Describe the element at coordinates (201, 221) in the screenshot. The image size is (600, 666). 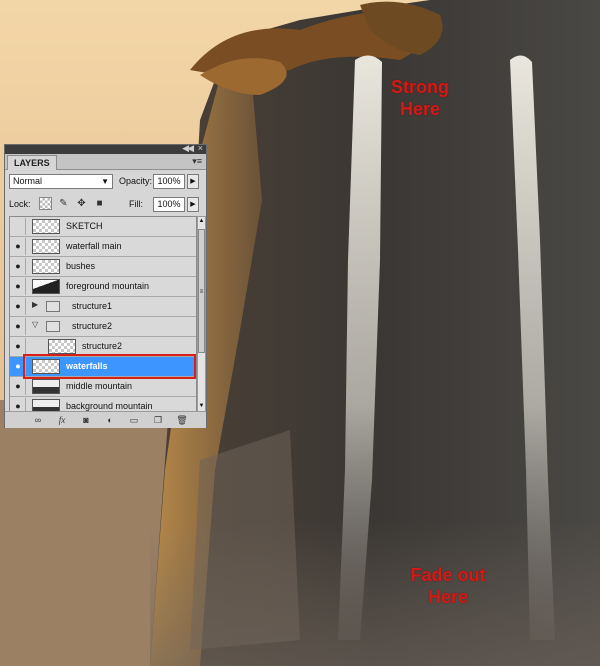
I see `scroll-up-icon: ▲` at that location.